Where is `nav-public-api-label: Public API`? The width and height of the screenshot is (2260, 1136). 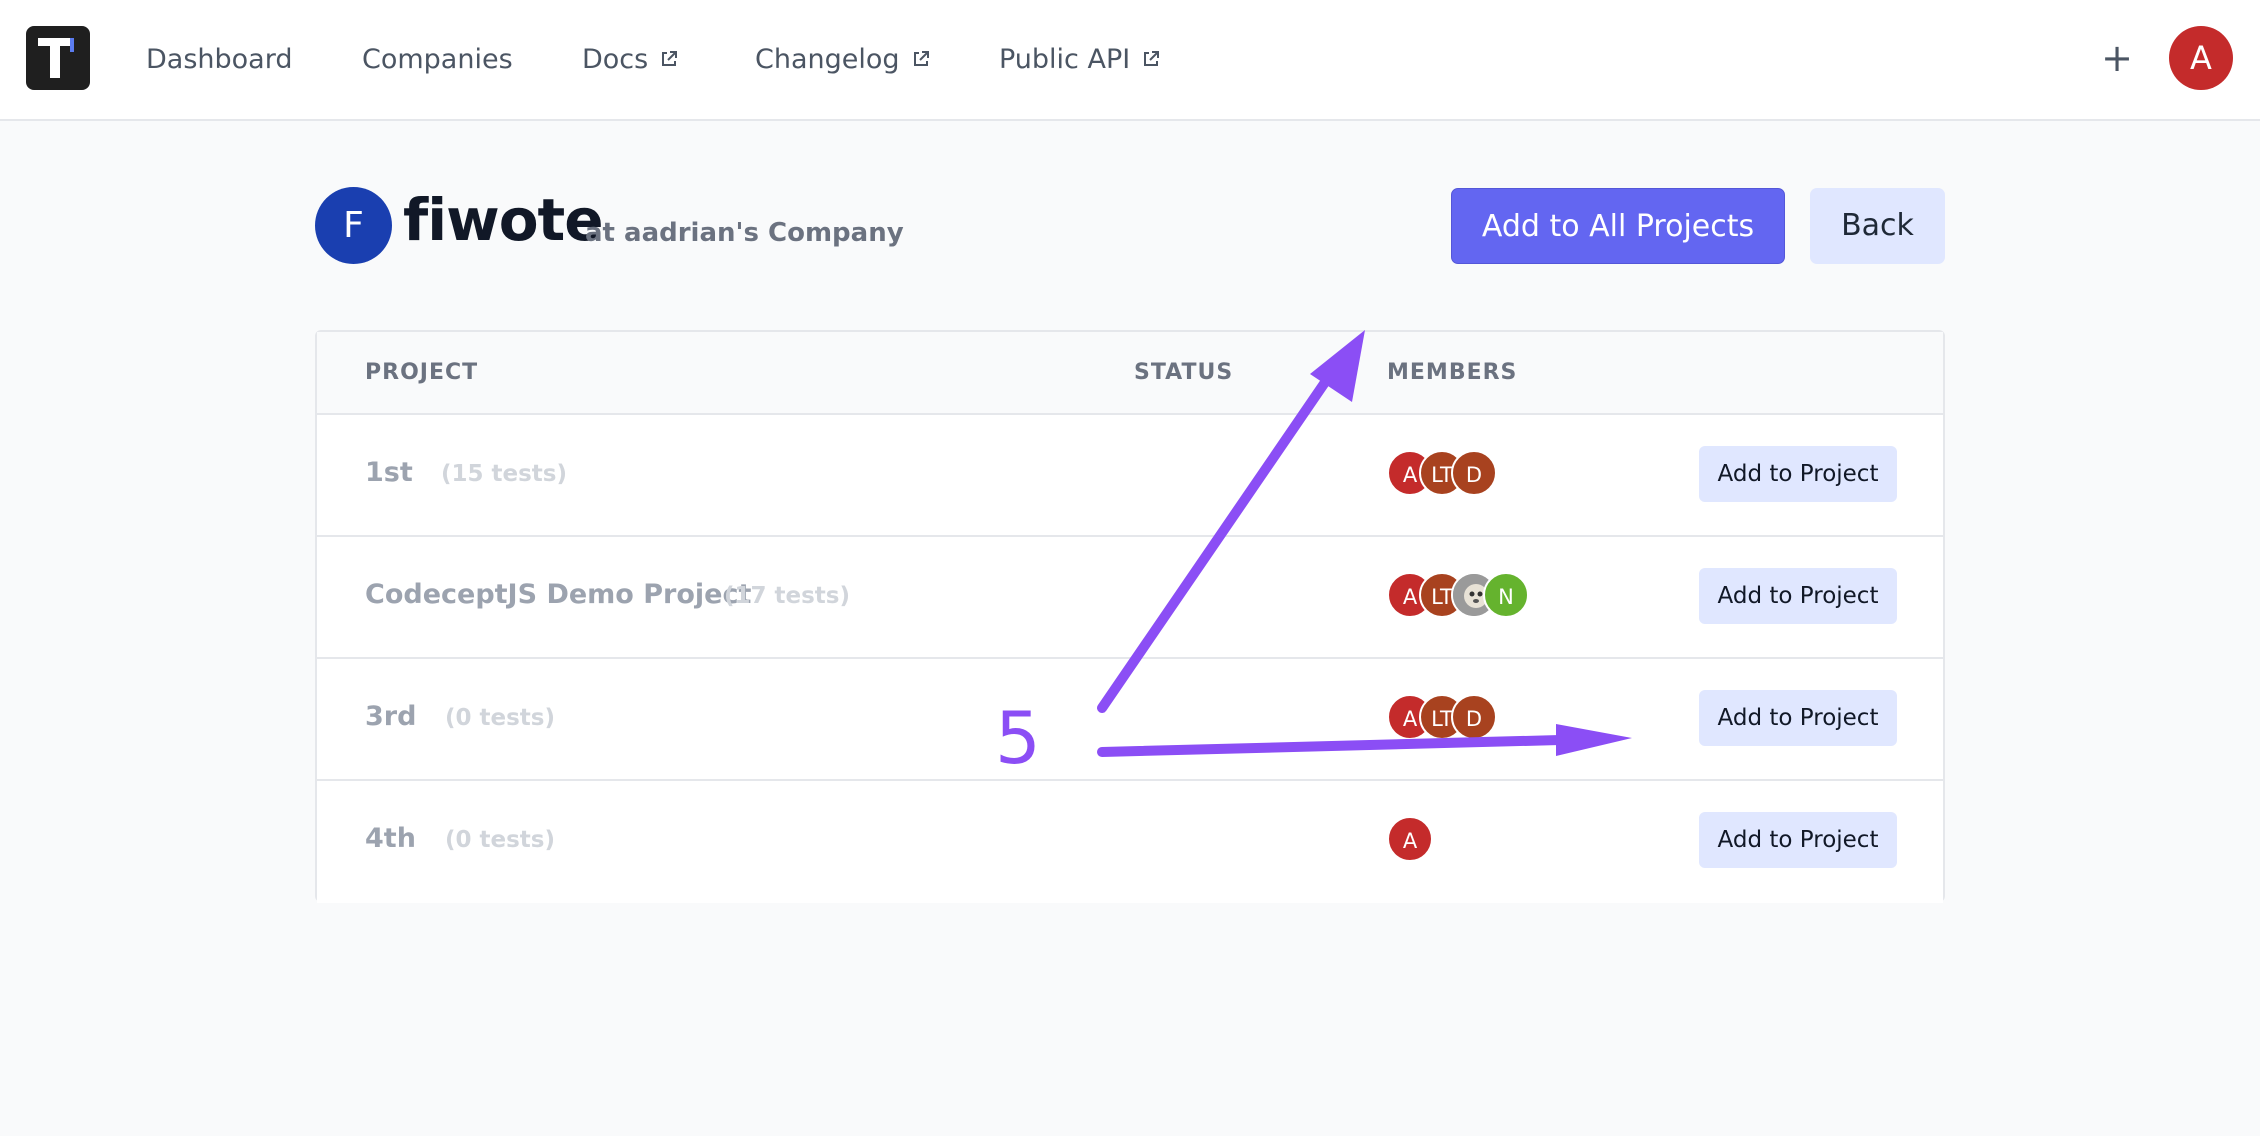
nav-public-api-label: Public API is located at coordinates (1065, 59).